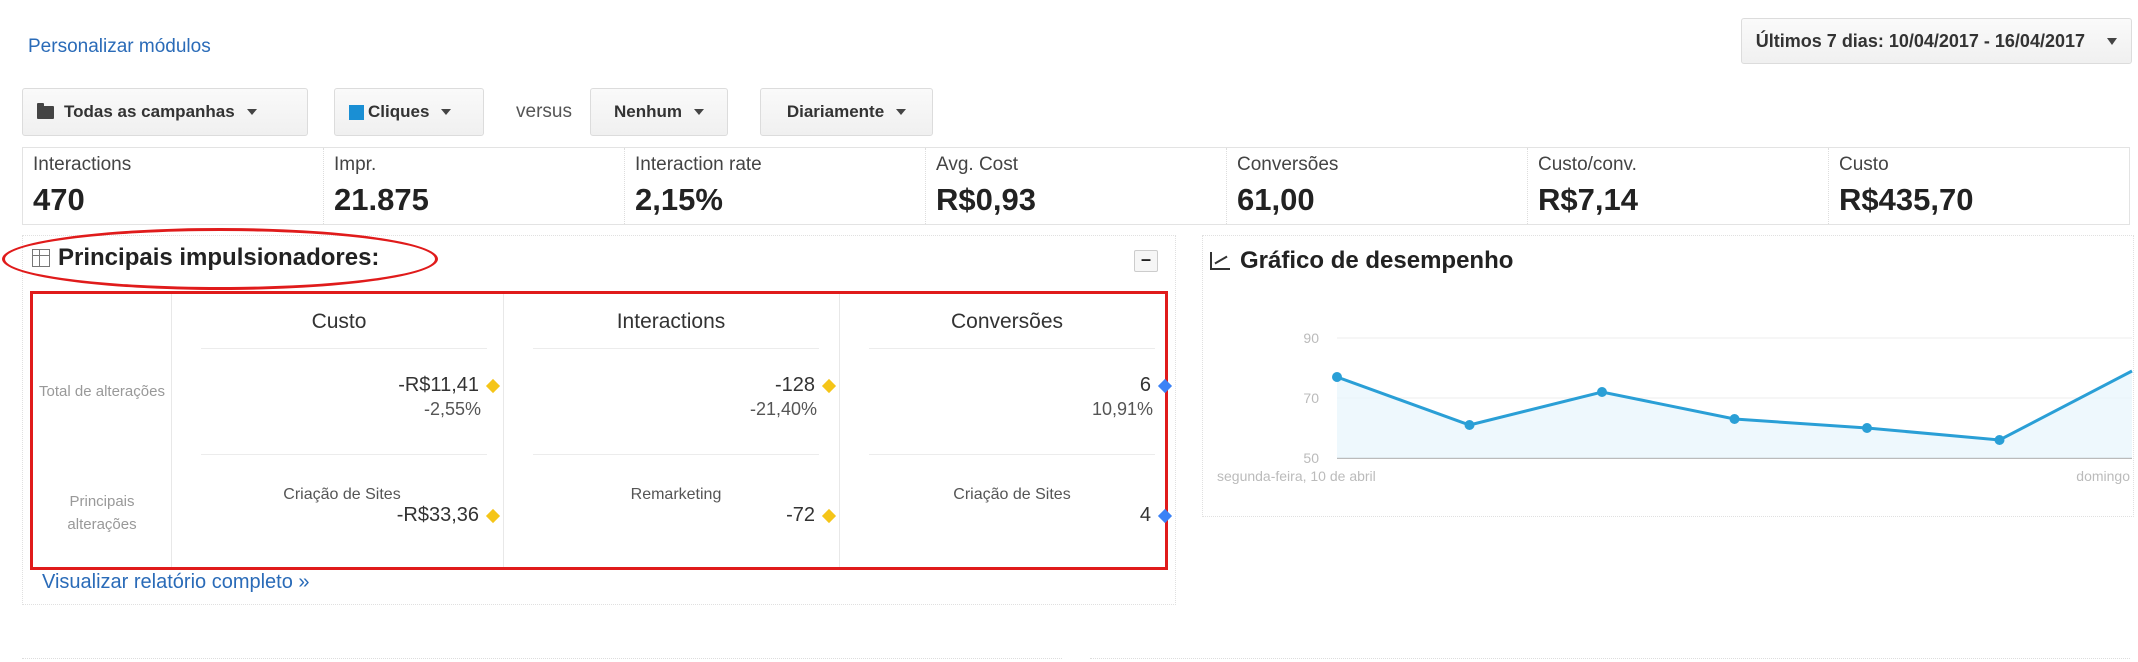 Image resolution: width=2138 pixels, height=662 pixels. I want to click on metric-dropdown: Cliques, so click(409, 112).